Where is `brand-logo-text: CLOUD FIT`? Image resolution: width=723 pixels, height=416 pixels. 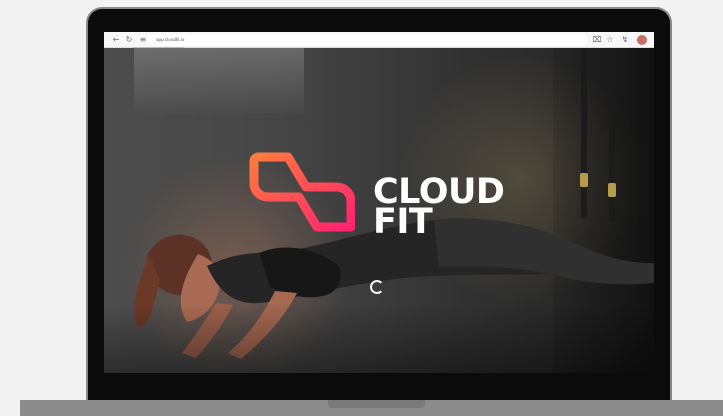 brand-logo-text: CLOUD FIT is located at coordinates (439, 207).